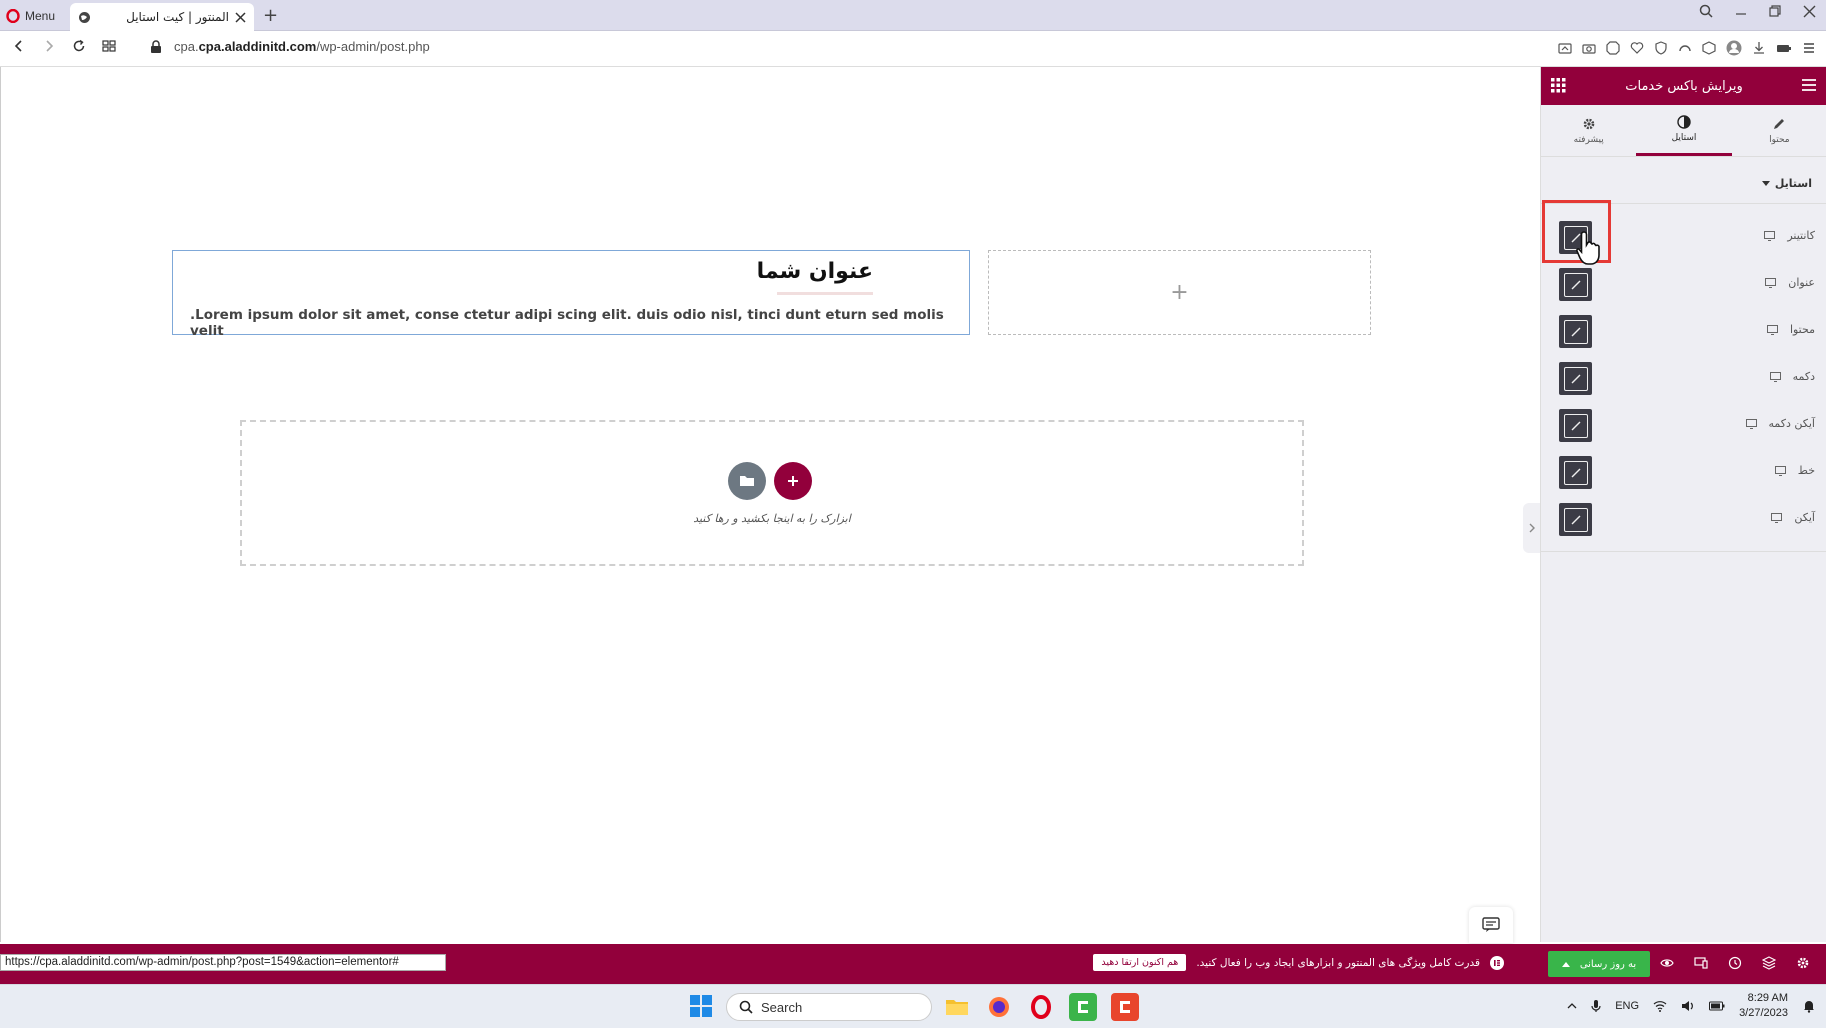  What do you see at coordinates (162, 17) in the screenshot?
I see `browser-tab-active: المنتور | کیت استایل` at bounding box center [162, 17].